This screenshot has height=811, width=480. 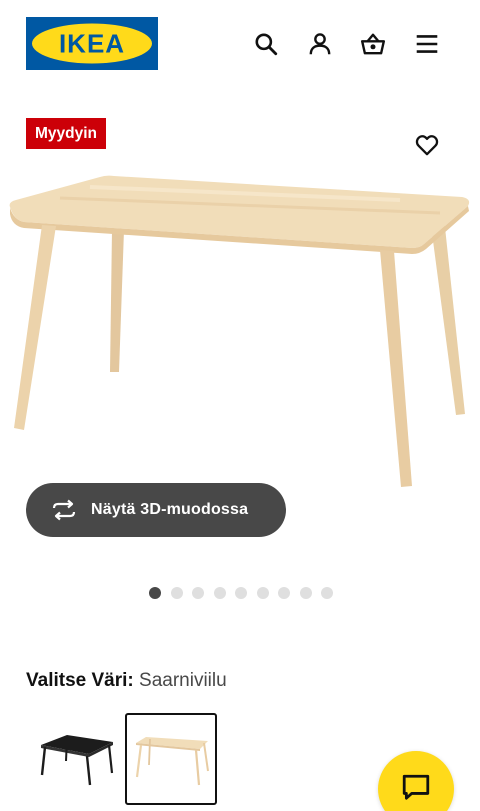 What do you see at coordinates (183, 680) in the screenshot?
I see `color-value: Saarniviilu` at bounding box center [183, 680].